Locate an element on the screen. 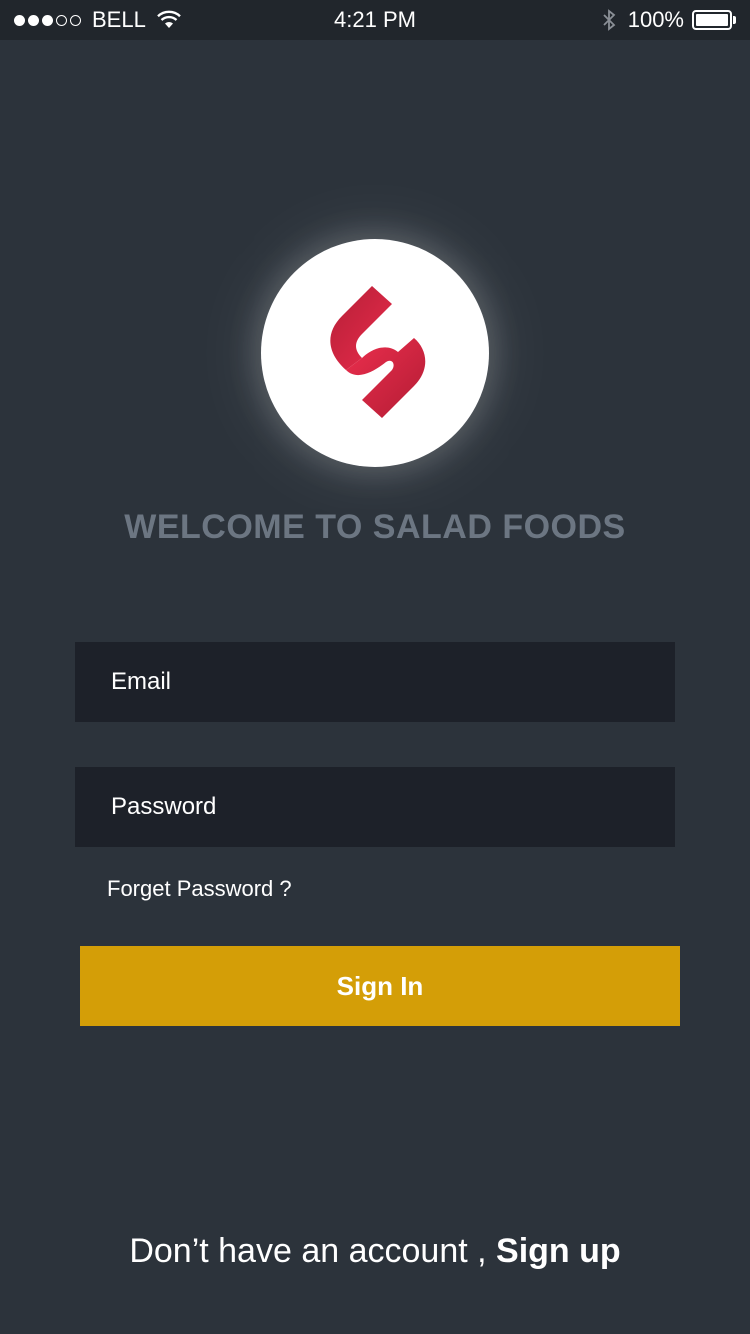  bluetooth-icon is located at coordinates (609, 20).